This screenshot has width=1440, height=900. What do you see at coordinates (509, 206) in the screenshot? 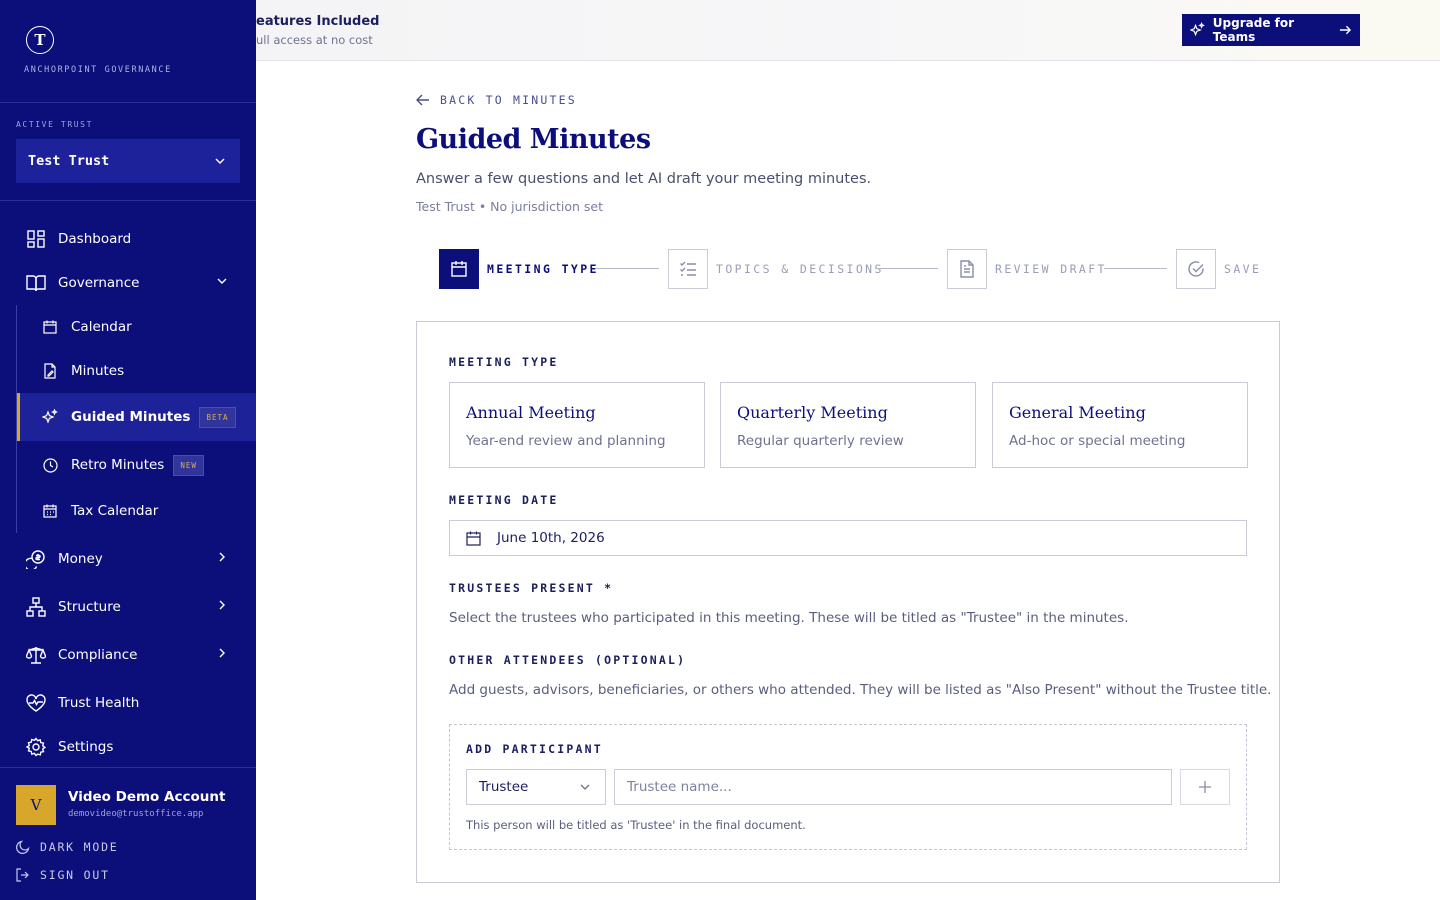
I see `page-meta: Test Trust • No jurisdiction set` at bounding box center [509, 206].